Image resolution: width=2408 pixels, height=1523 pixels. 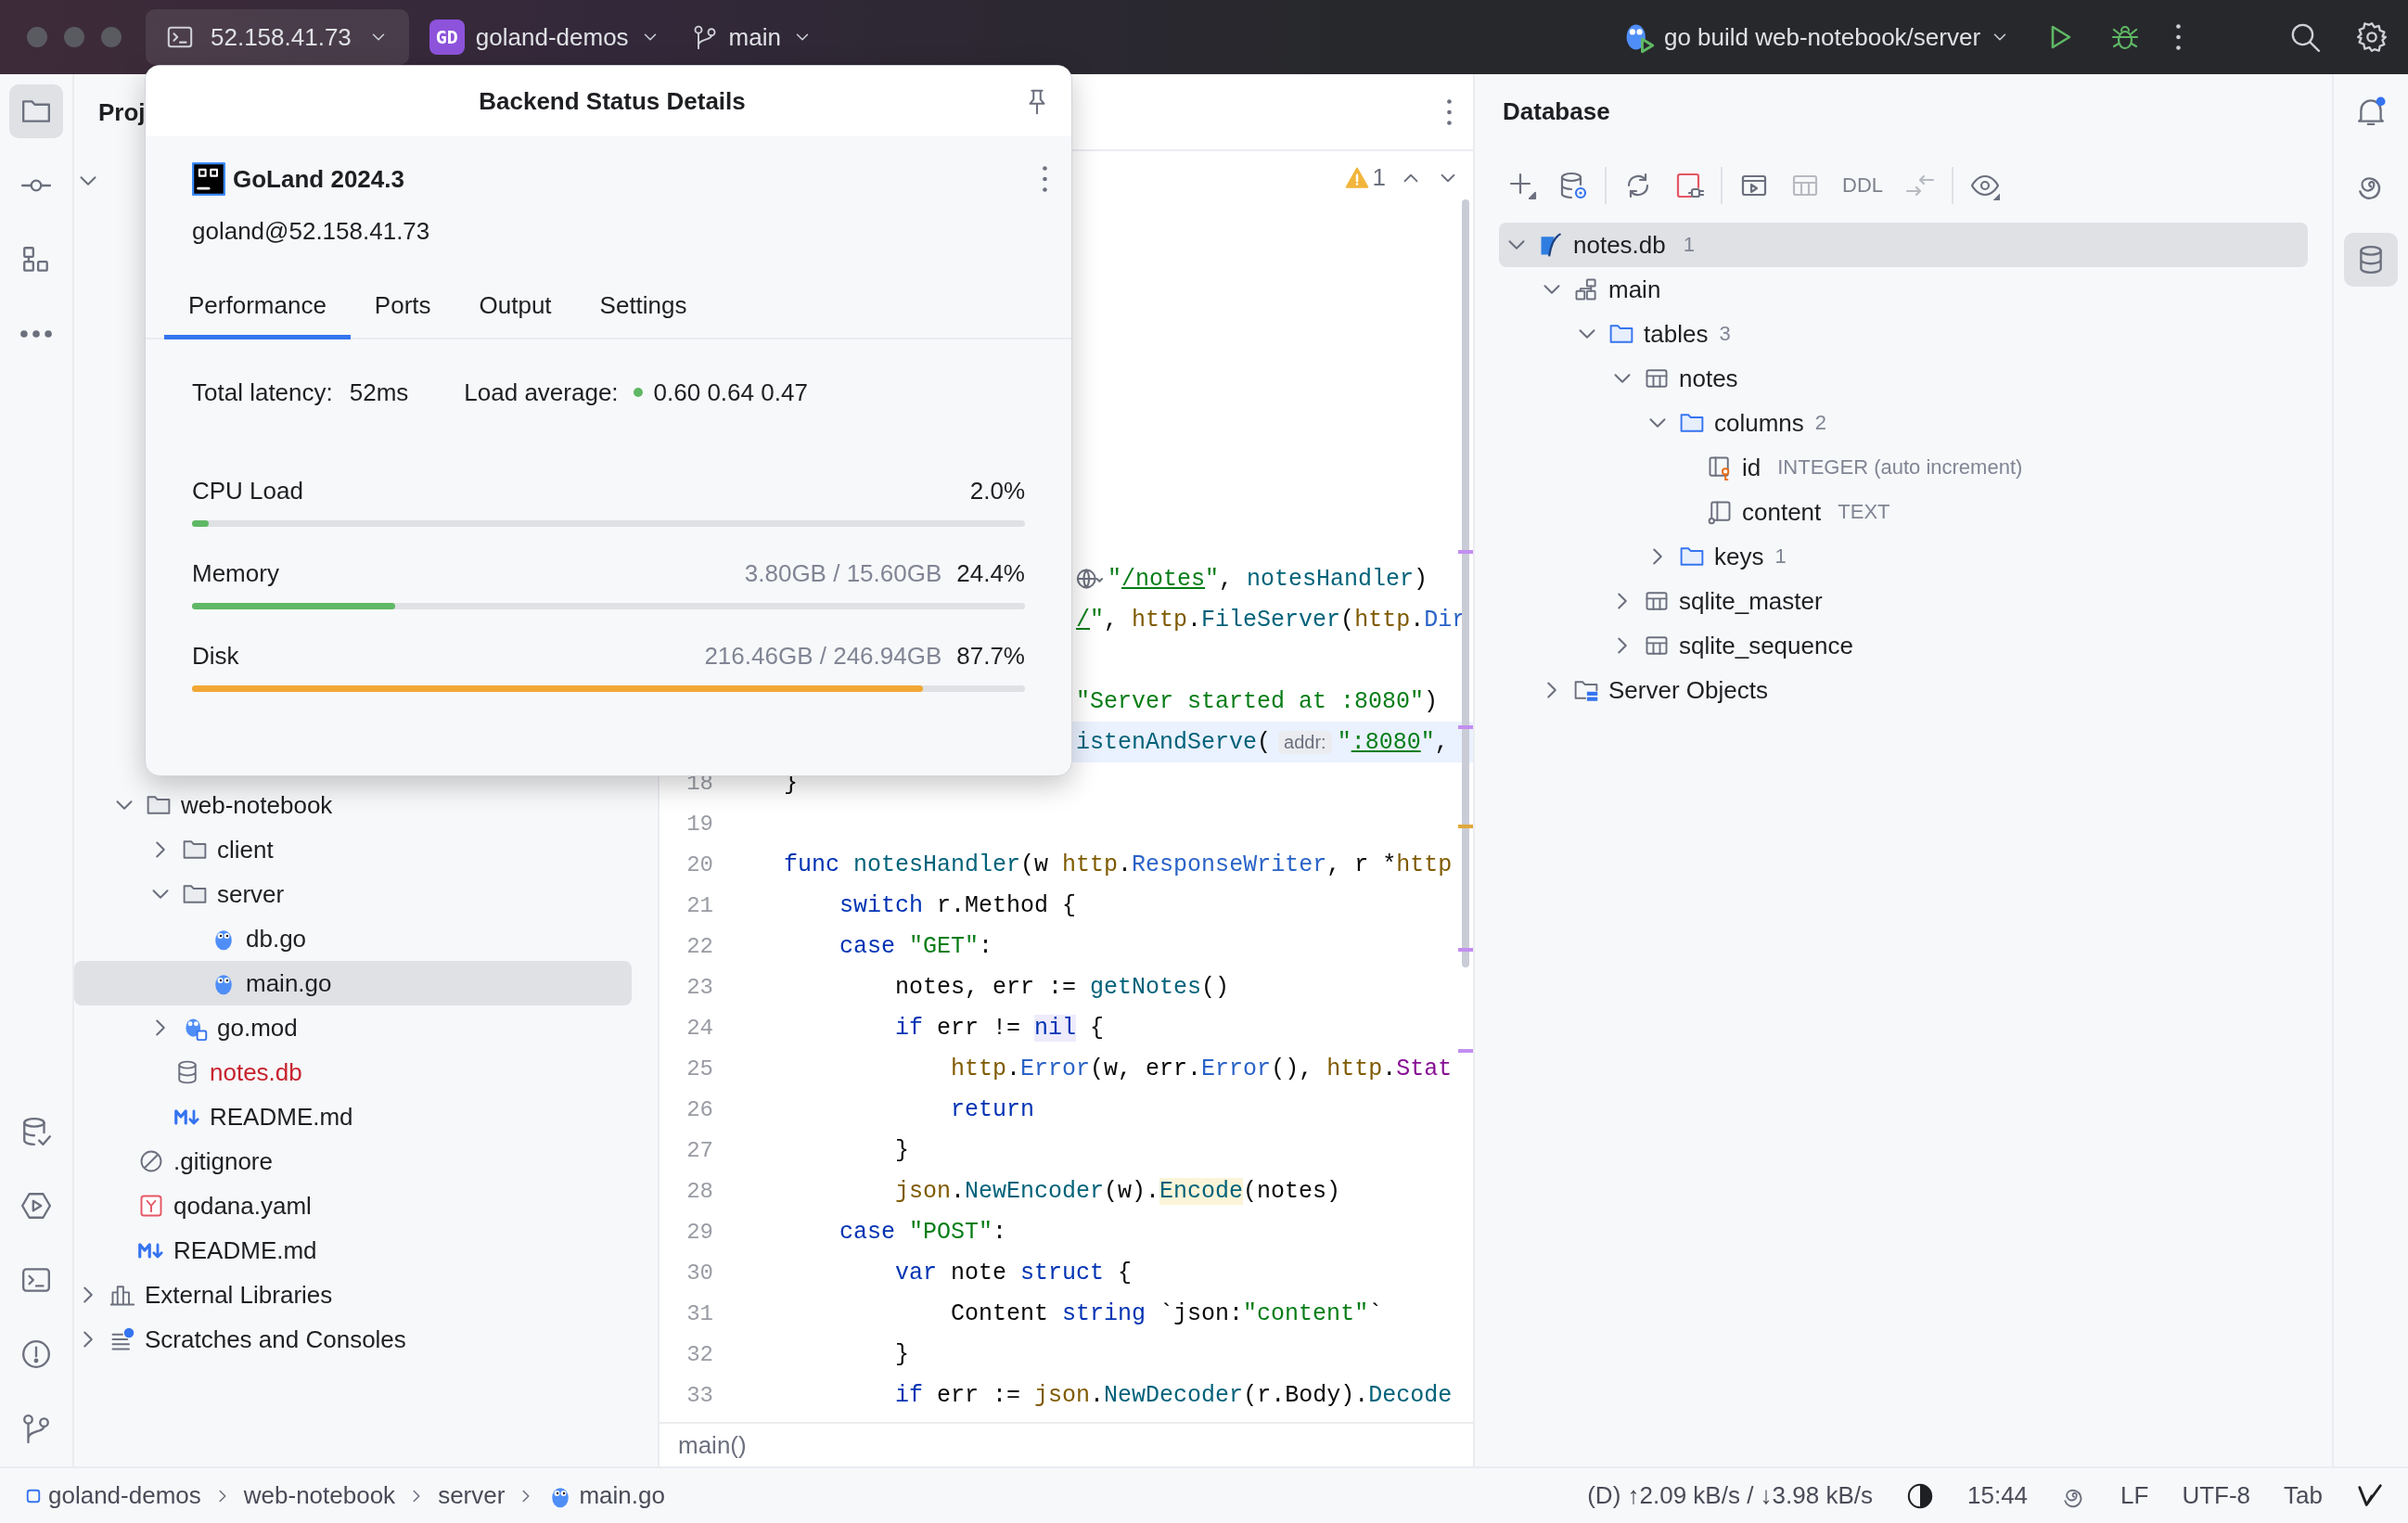 I want to click on line-number: 21, so click(x=699, y=905).